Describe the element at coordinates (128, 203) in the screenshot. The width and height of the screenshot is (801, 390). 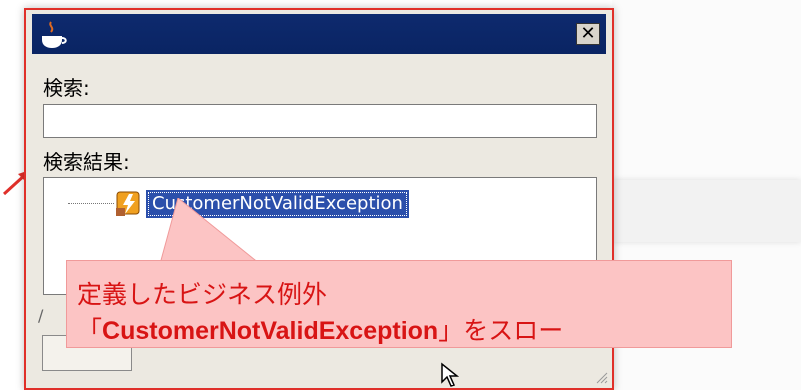
I see `exception-icon` at that location.